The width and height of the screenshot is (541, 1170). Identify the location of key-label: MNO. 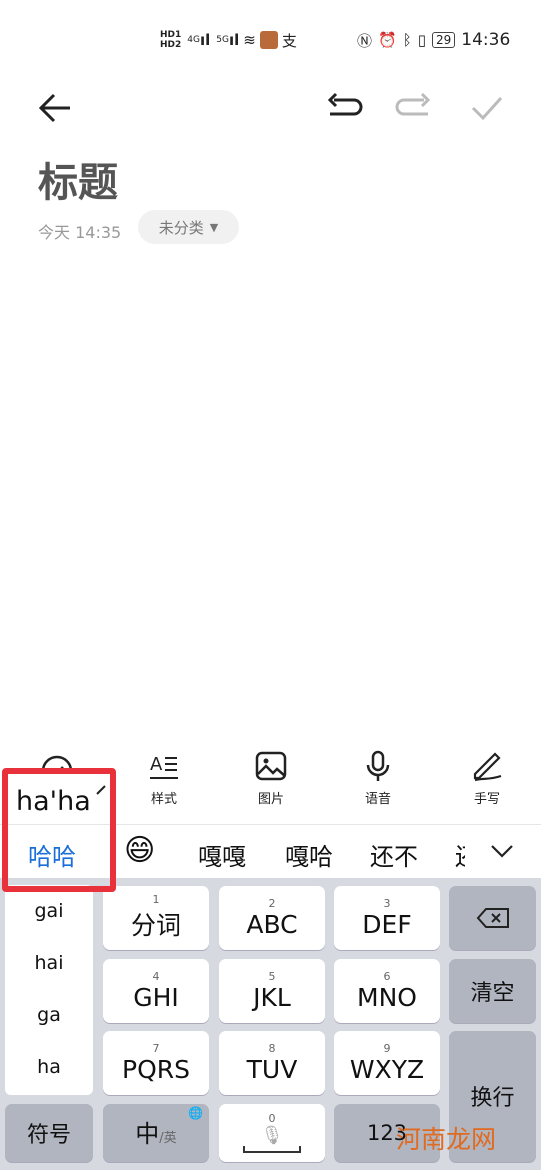
(387, 997).